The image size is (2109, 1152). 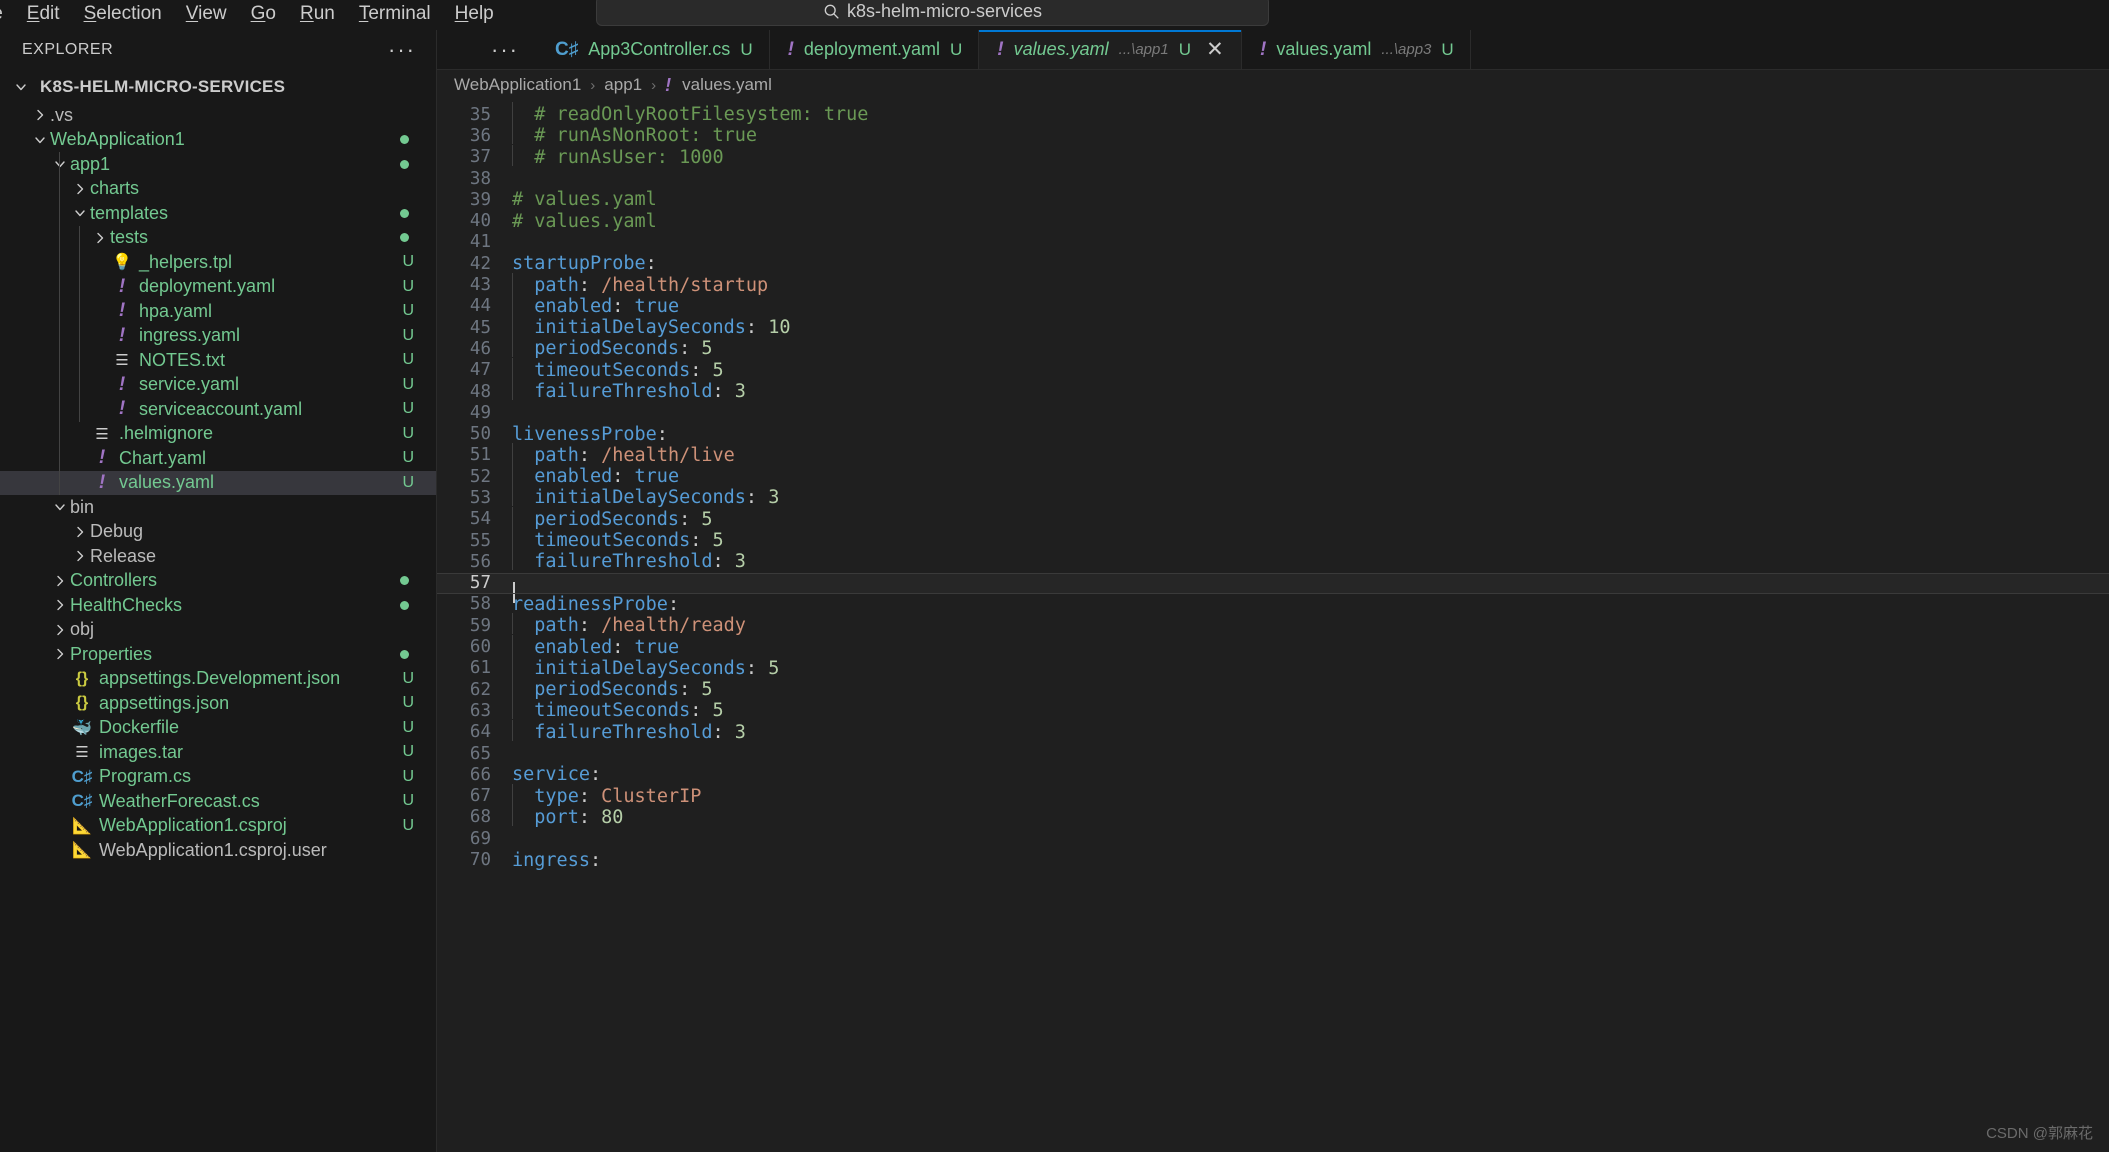 What do you see at coordinates (117, 531) in the screenshot?
I see `tree-item-label: Debug` at bounding box center [117, 531].